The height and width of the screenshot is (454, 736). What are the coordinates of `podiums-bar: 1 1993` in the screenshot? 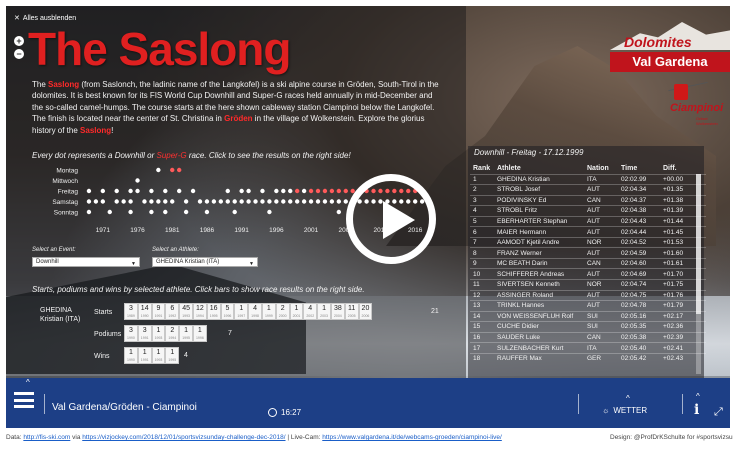 It's located at (158, 333).